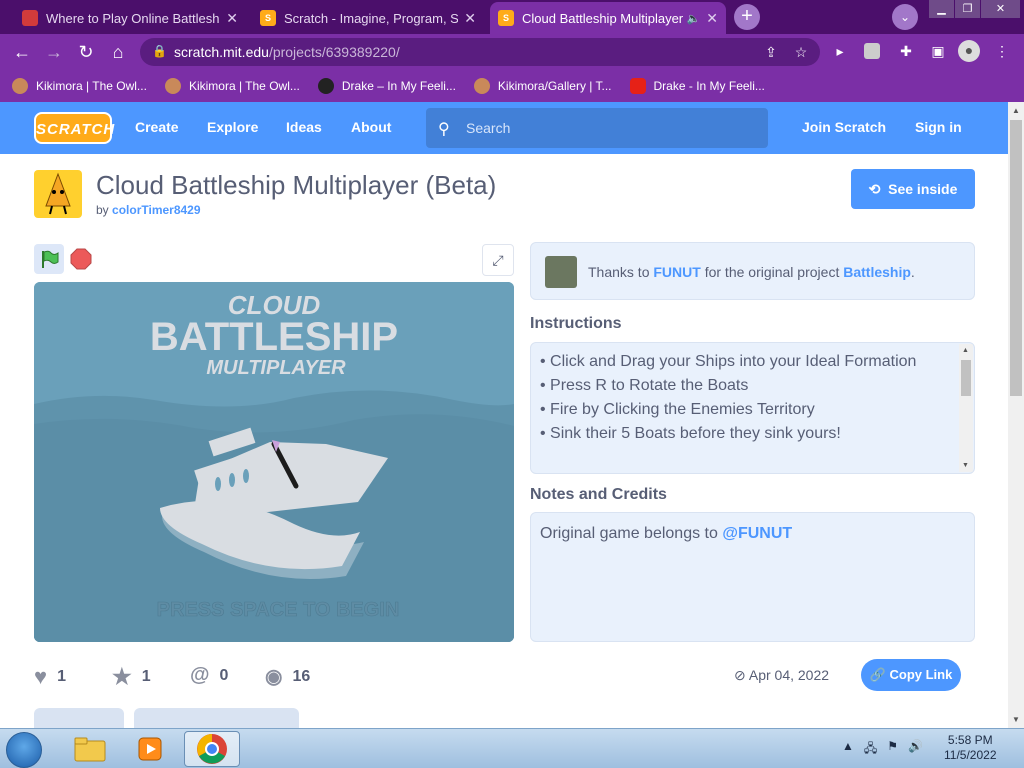  What do you see at coordinates (877, 674) in the screenshot?
I see `link-icon: 🔗` at bounding box center [877, 674].